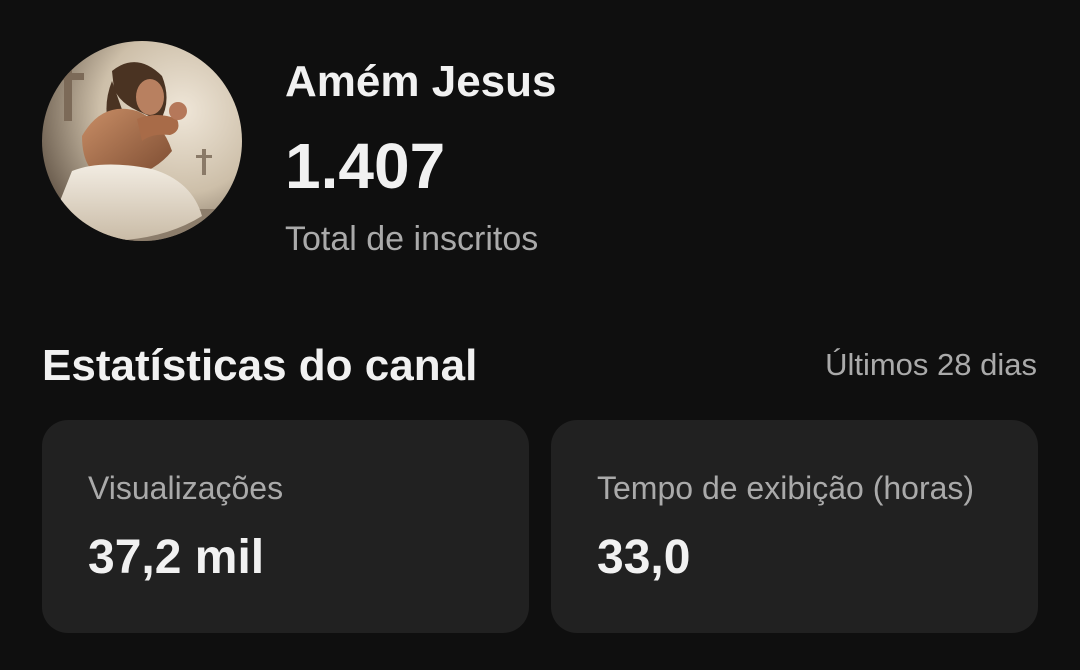  I want to click on channel-stats-title: Estatísticas do canal, so click(260, 365).